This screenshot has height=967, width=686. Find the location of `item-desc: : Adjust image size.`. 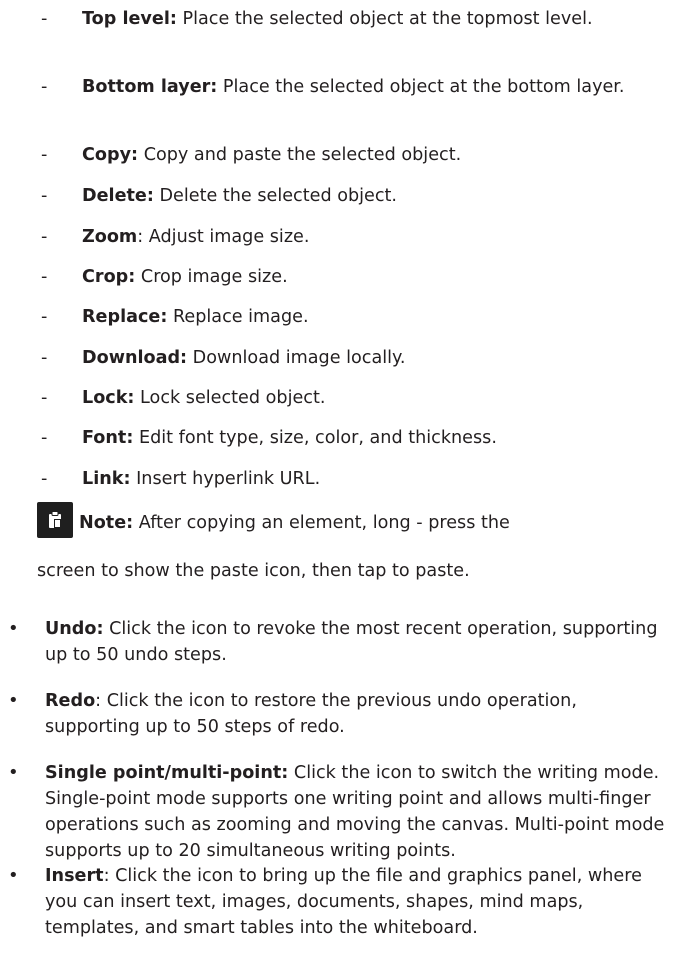

item-desc: : Adjust image size. is located at coordinates (223, 237).